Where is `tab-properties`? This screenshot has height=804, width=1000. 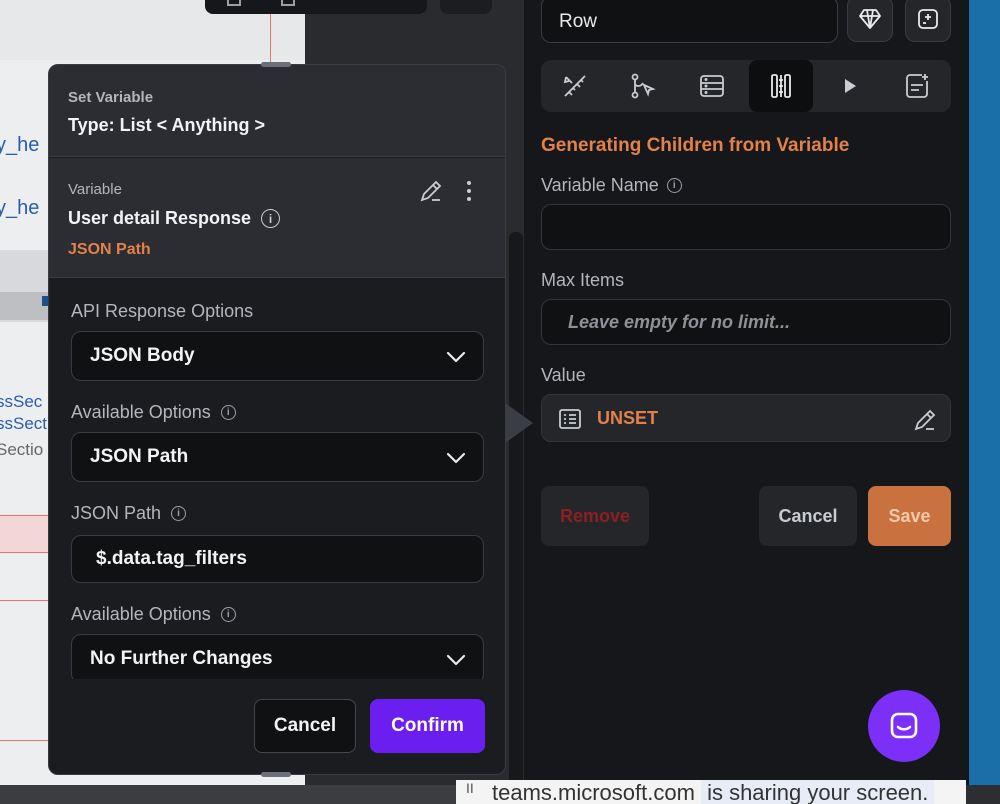 tab-properties is located at coordinates (575, 86).